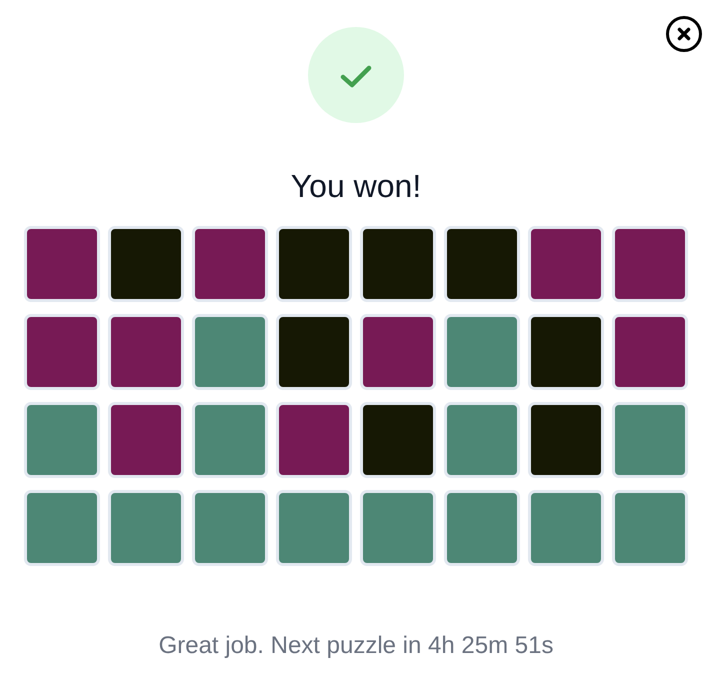 The width and height of the screenshot is (724, 684). I want to click on close-icon, so click(684, 34).